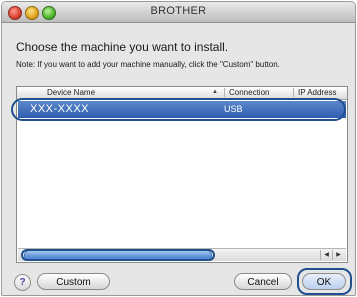 This screenshot has height=297, width=357. I want to click on column-header-device-name: Device Name, so click(122, 92).